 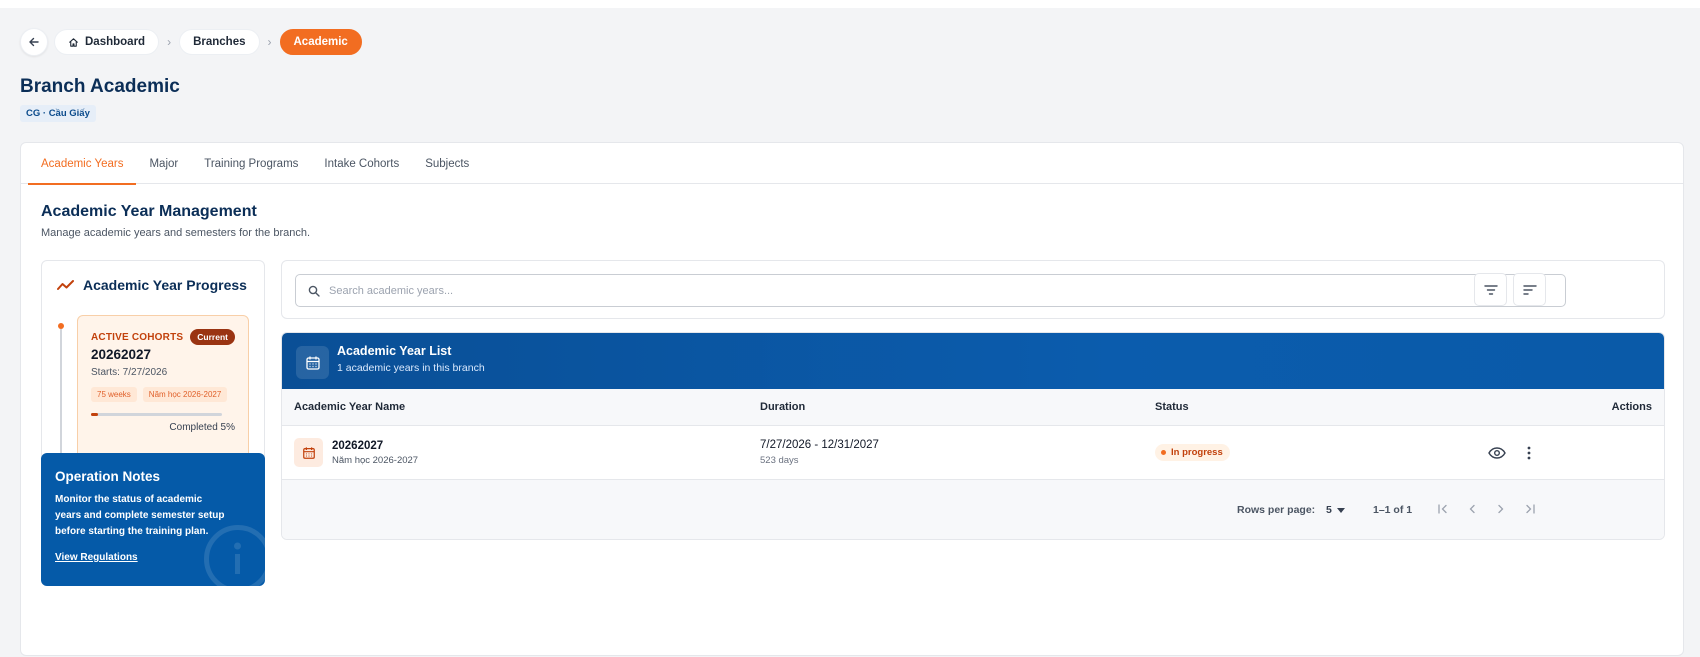 What do you see at coordinates (1276, 510) in the screenshot?
I see `rows-per-page-label: Rows per page:` at bounding box center [1276, 510].